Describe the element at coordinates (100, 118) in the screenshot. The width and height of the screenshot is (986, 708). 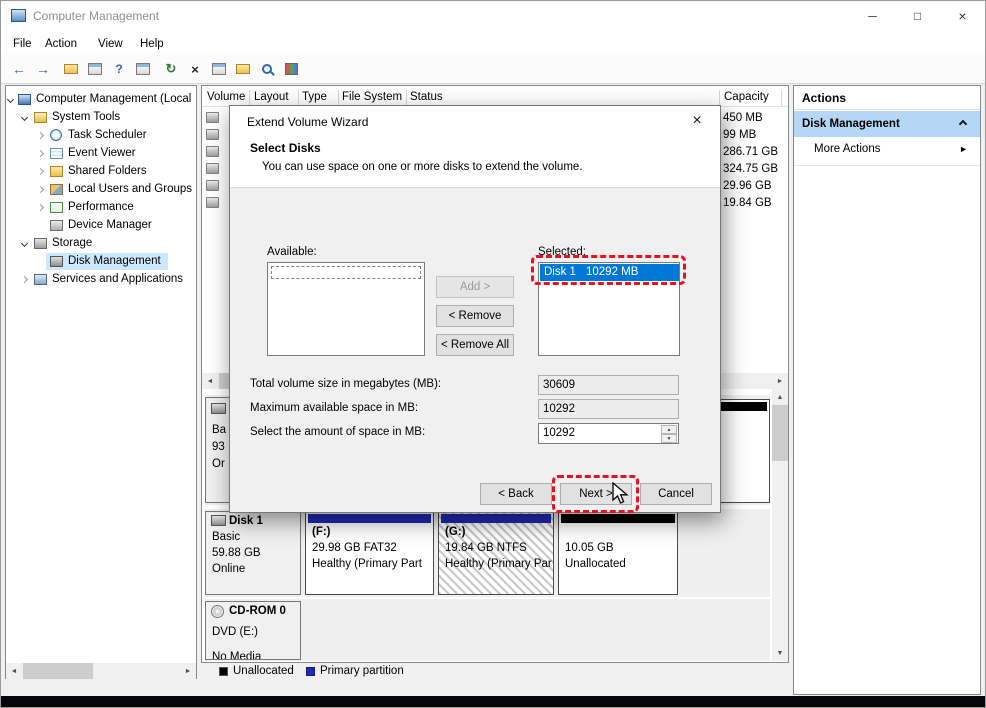
I see `tree-item-system-tools: System Tools` at that location.